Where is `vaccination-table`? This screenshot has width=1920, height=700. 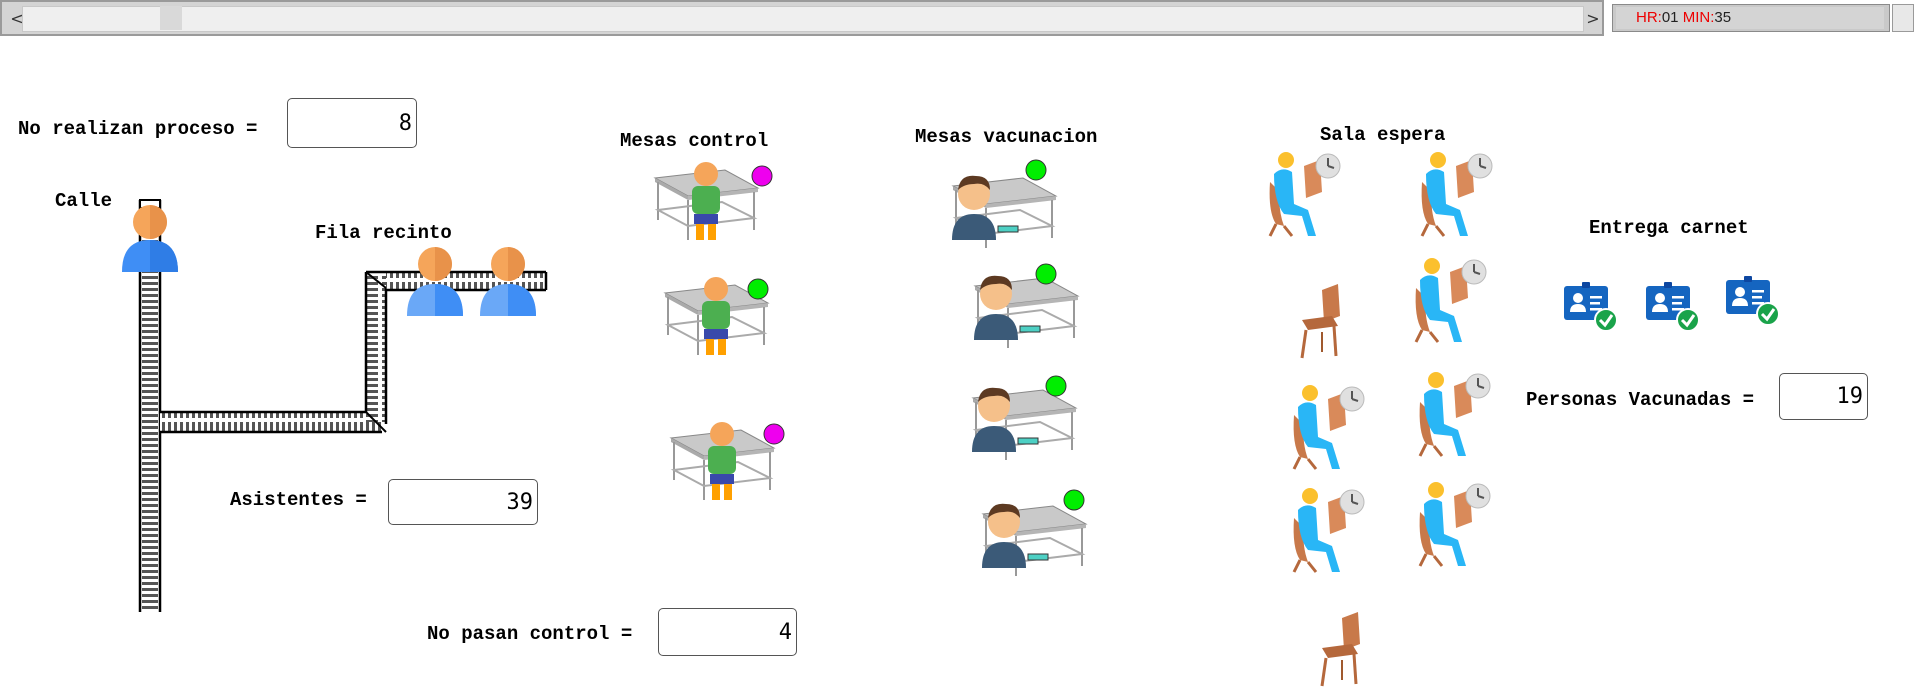
vaccination-table is located at coordinates (1026, 311).